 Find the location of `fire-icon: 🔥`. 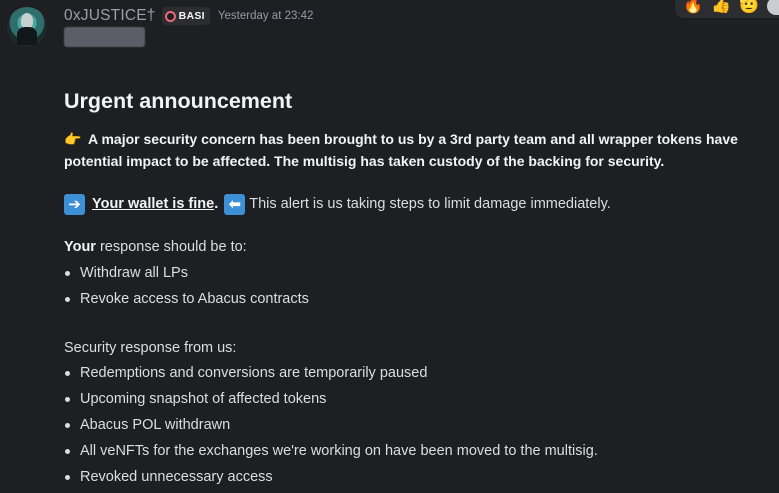

fire-icon: 🔥 is located at coordinates (693, 7).